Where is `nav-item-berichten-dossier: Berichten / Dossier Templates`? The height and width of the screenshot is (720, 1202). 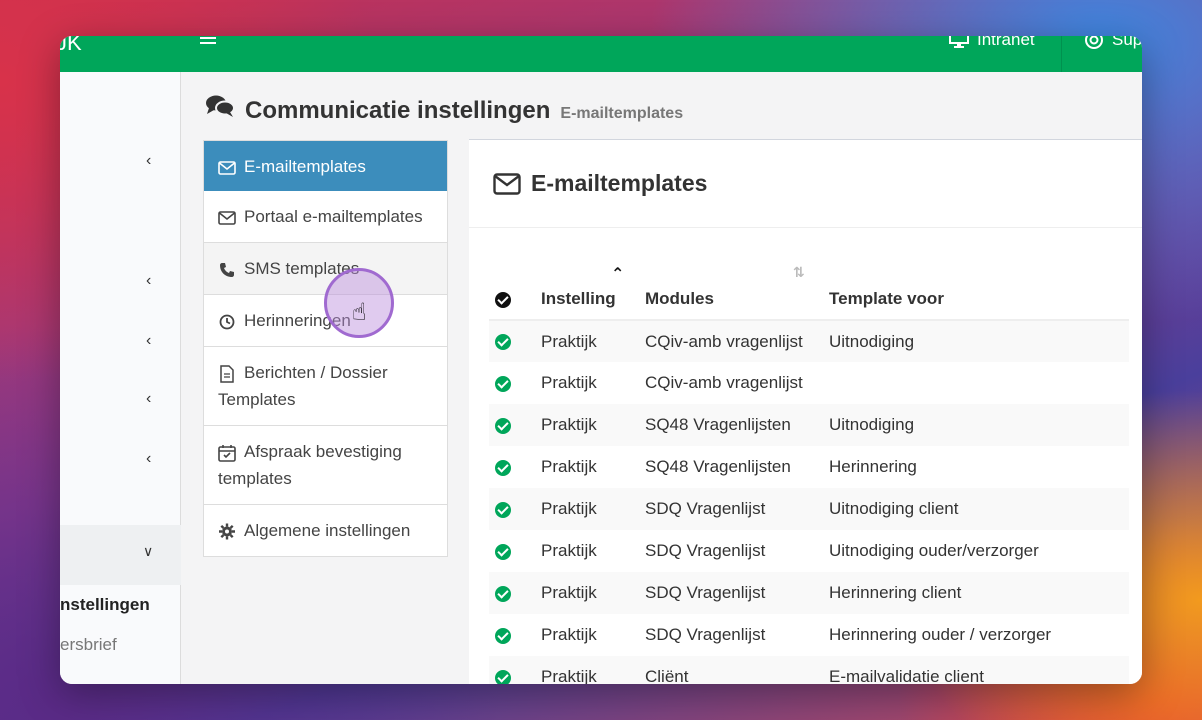 nav-item-berichten-dossier: Berichten / Dossier Templates is located at coordinates (325, 386).